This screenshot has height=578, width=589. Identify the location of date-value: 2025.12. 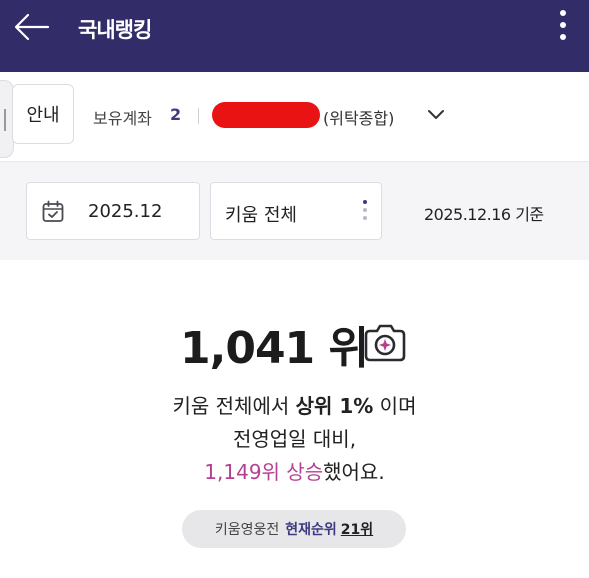
(125, 211).